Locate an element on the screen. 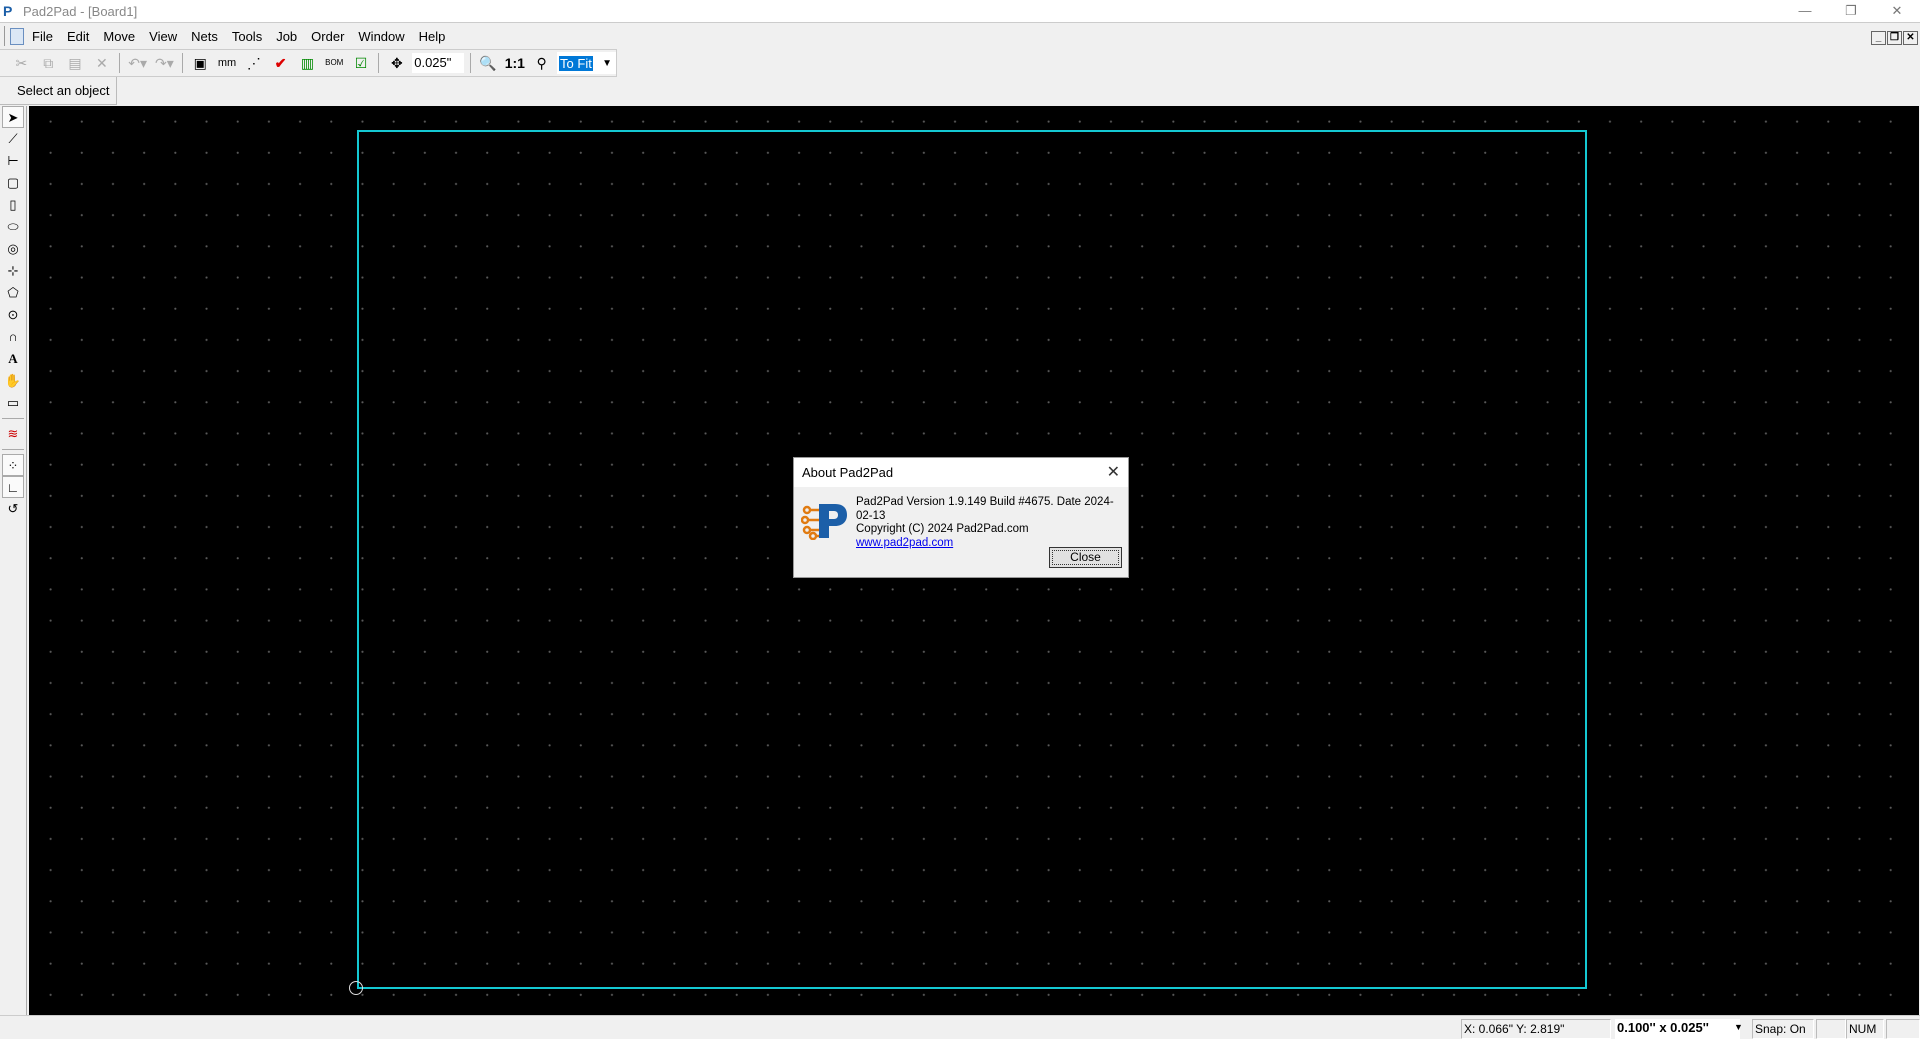  num-lock-status: NUM is located at coordinates (1865, 1029).